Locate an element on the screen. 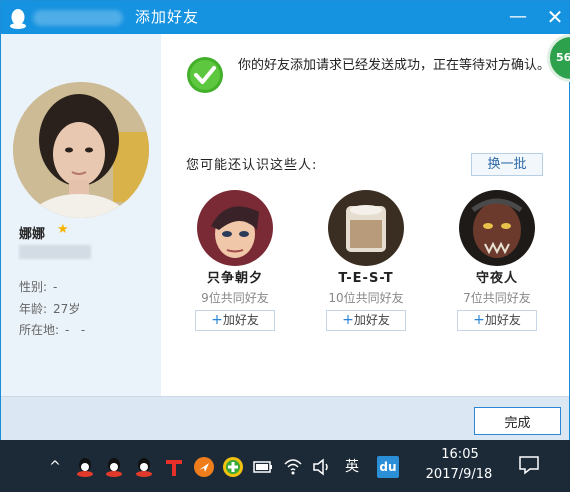  blurred-signature is located at coordinates (55, 252).